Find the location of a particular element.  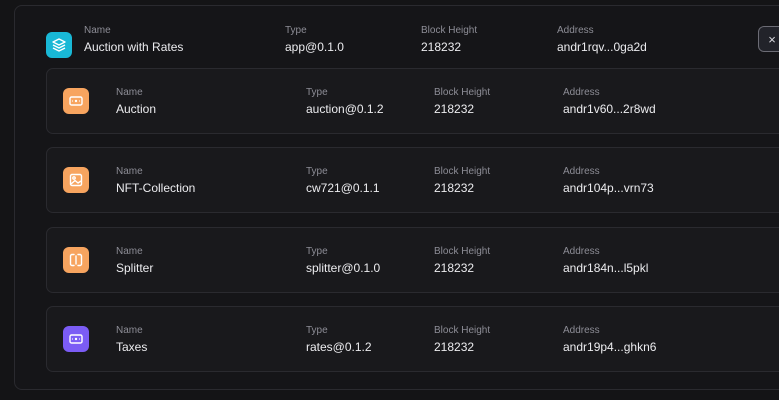

component-name: Splitter is located at coordinates (135, 268).